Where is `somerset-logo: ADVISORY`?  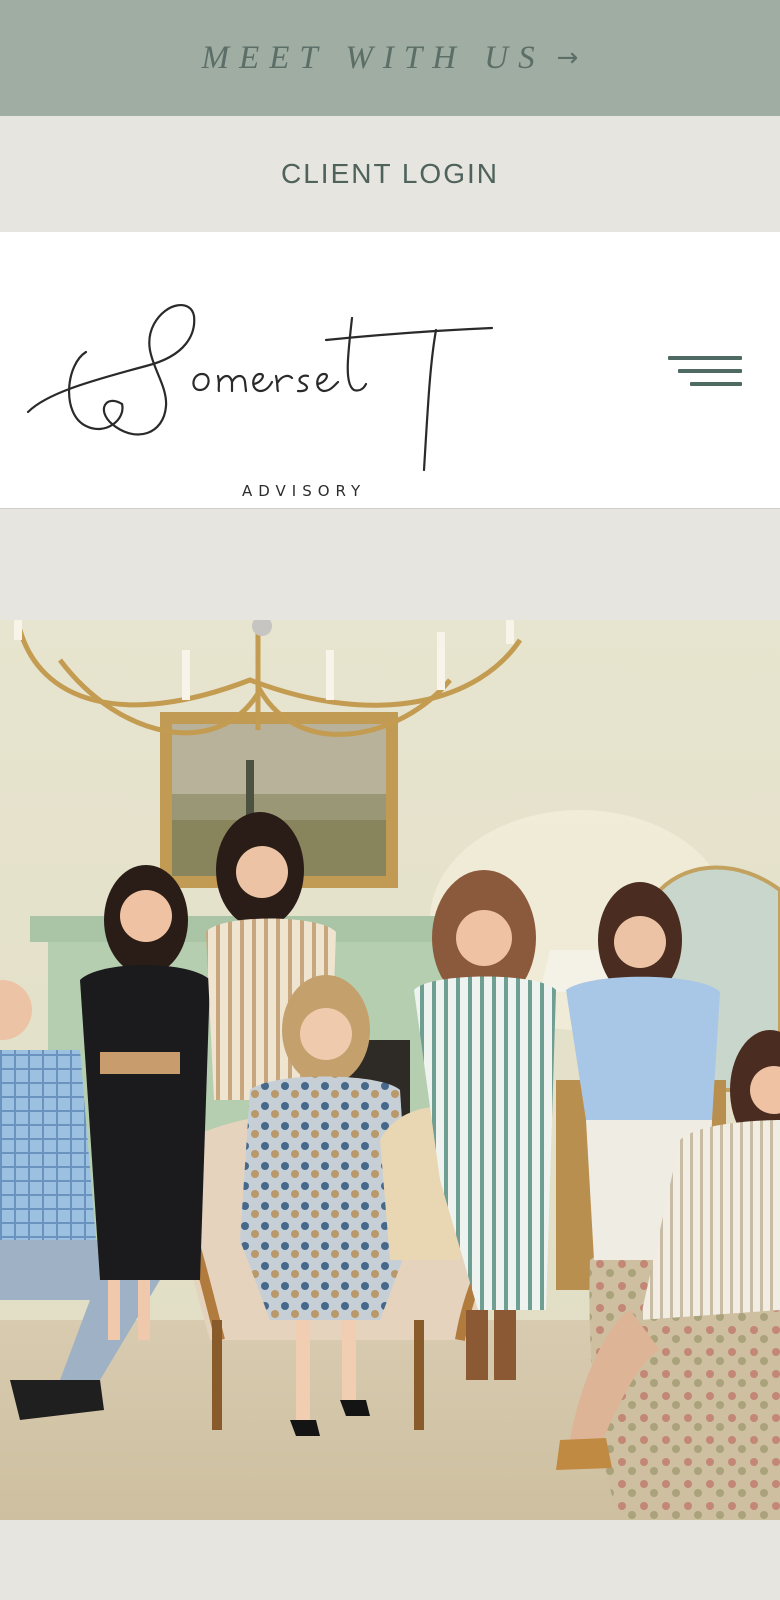 somerset-logo: ADVISORY is located at coordinates (269, 397).